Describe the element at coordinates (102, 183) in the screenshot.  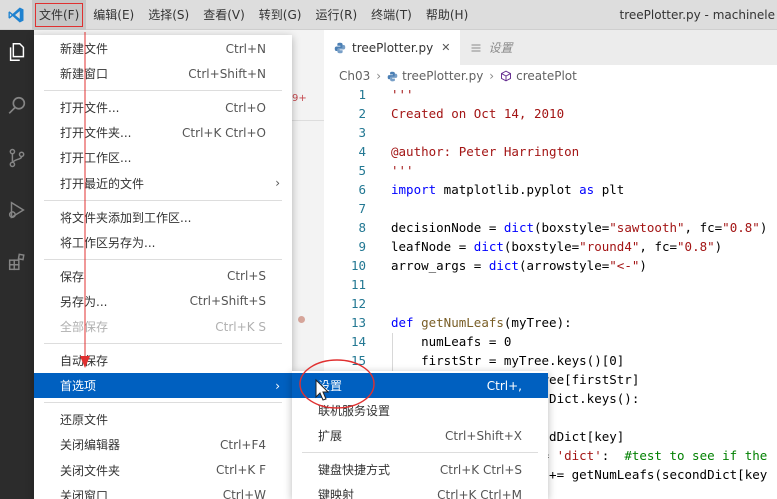
I see `menu-item-label: 打开最近的文件` at that location.